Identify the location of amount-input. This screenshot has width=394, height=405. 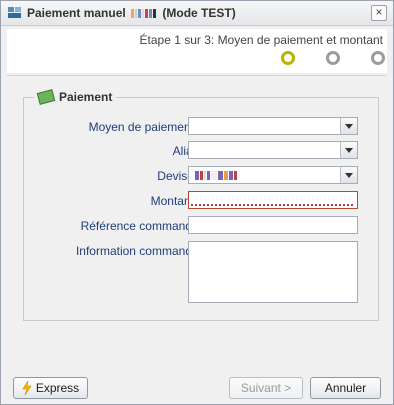
(273, 200).